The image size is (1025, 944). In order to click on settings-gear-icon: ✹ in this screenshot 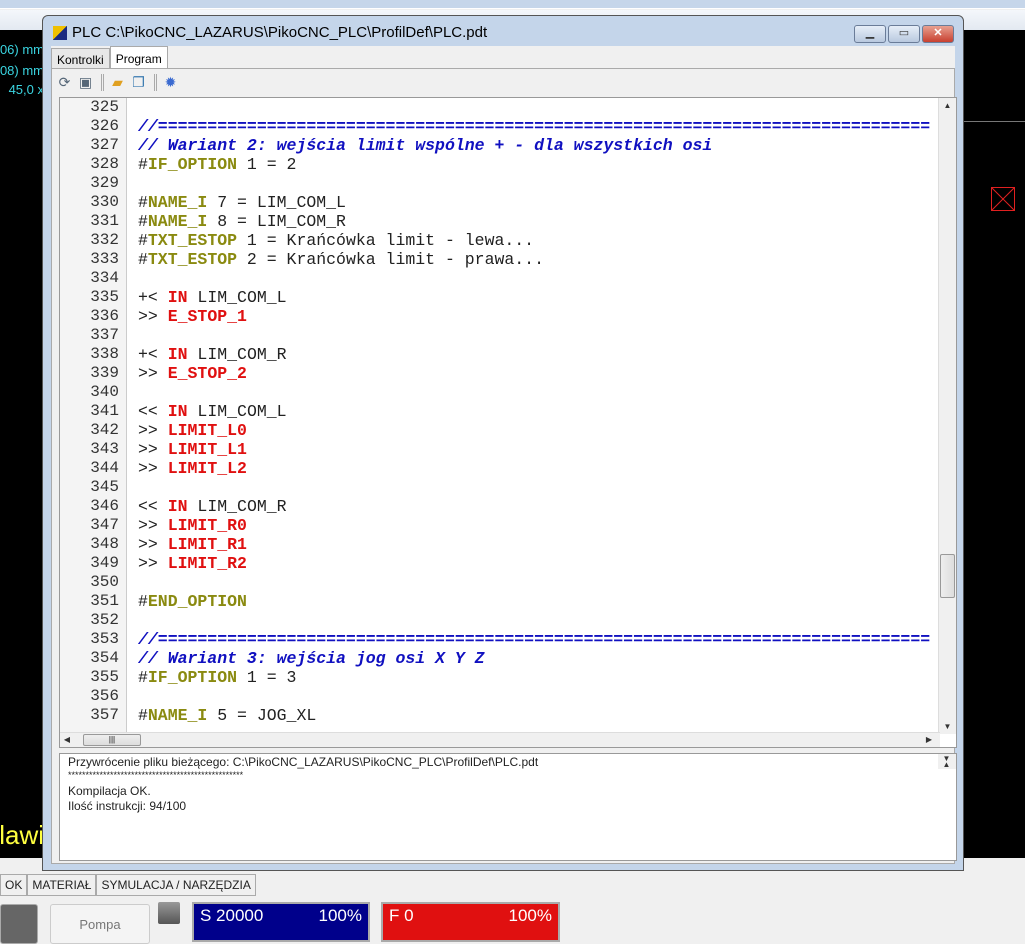, I will do `click(170, 82)`.